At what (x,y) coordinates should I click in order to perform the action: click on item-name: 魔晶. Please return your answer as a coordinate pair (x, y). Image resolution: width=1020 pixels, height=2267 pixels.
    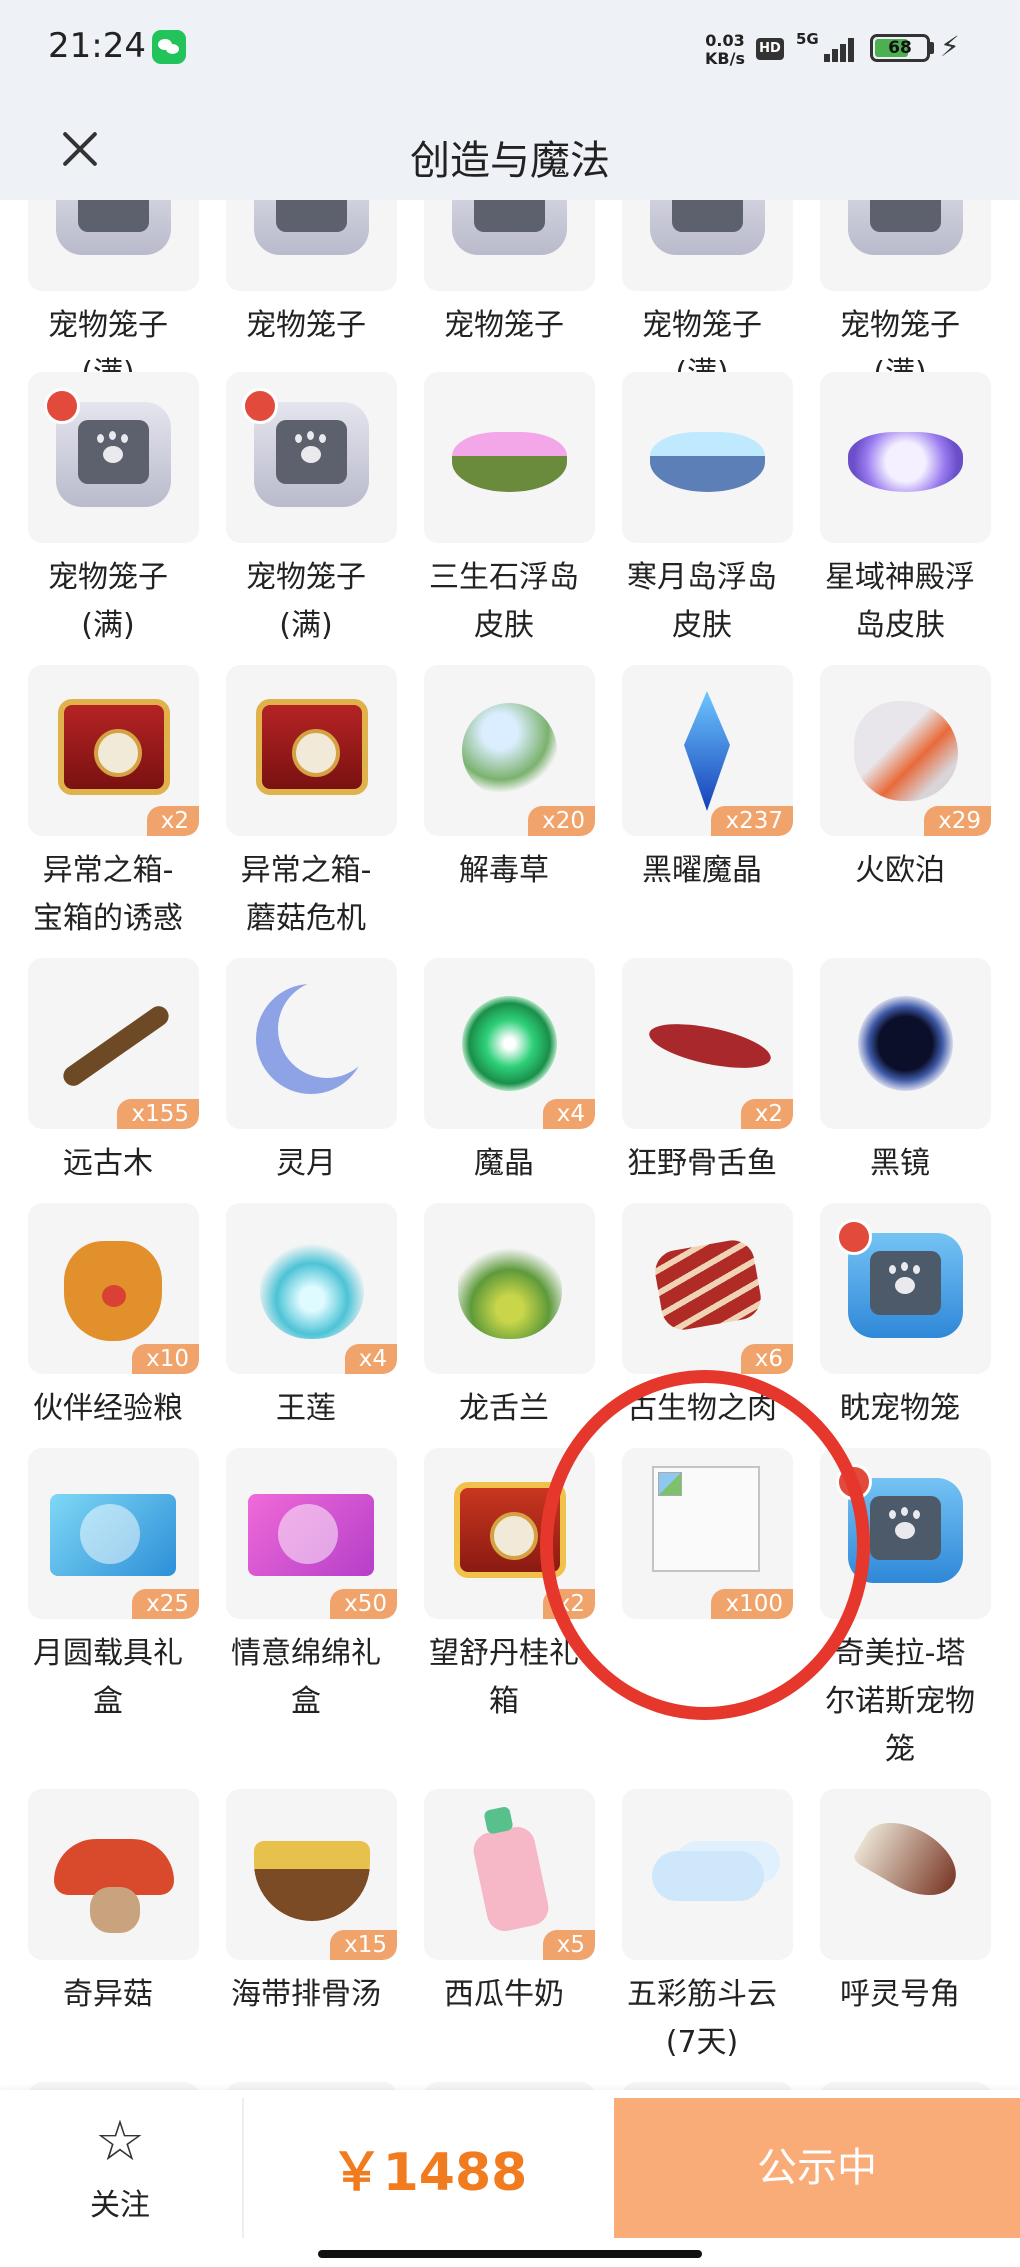
    Looking at the image, I should click on (504, 1163).